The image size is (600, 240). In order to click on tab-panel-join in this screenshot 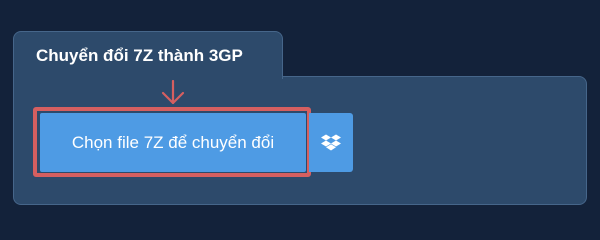, I will do `click(148, 76)`.